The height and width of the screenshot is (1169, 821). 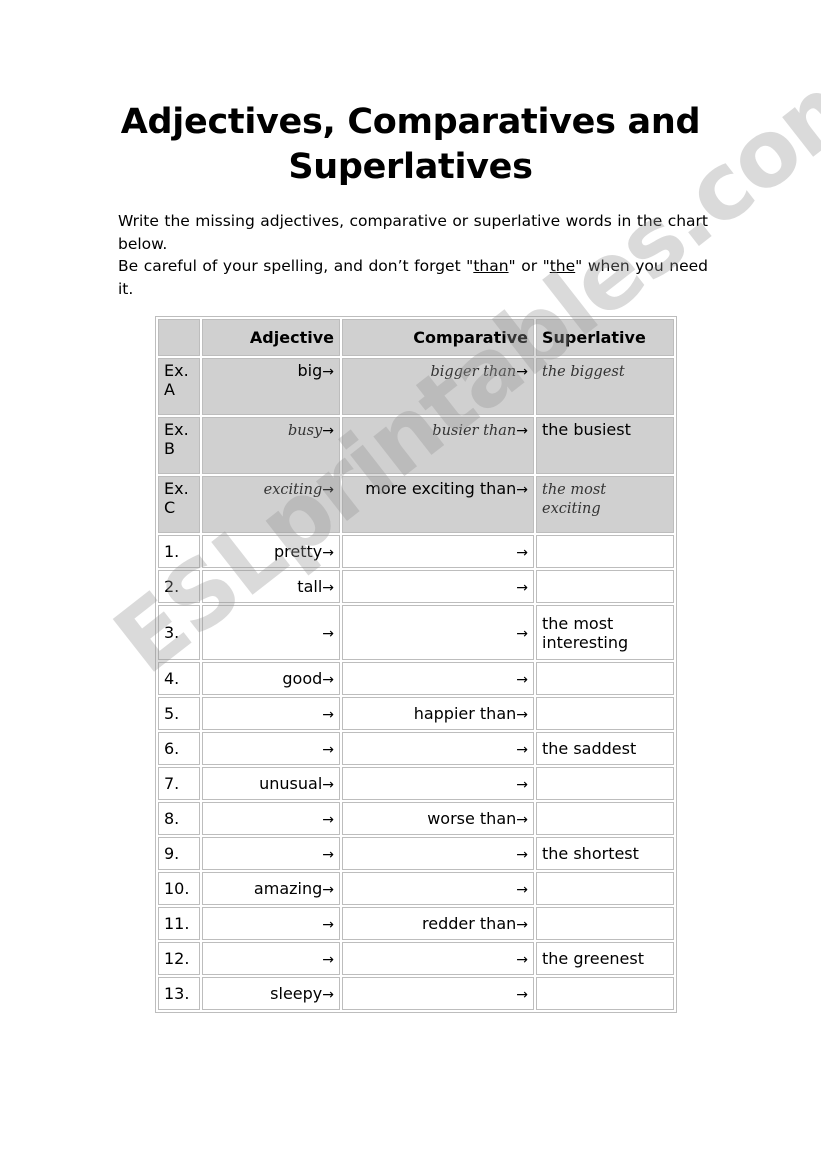 I want to click on adjective-cell: sleepy→, so click(x=271, y=993).